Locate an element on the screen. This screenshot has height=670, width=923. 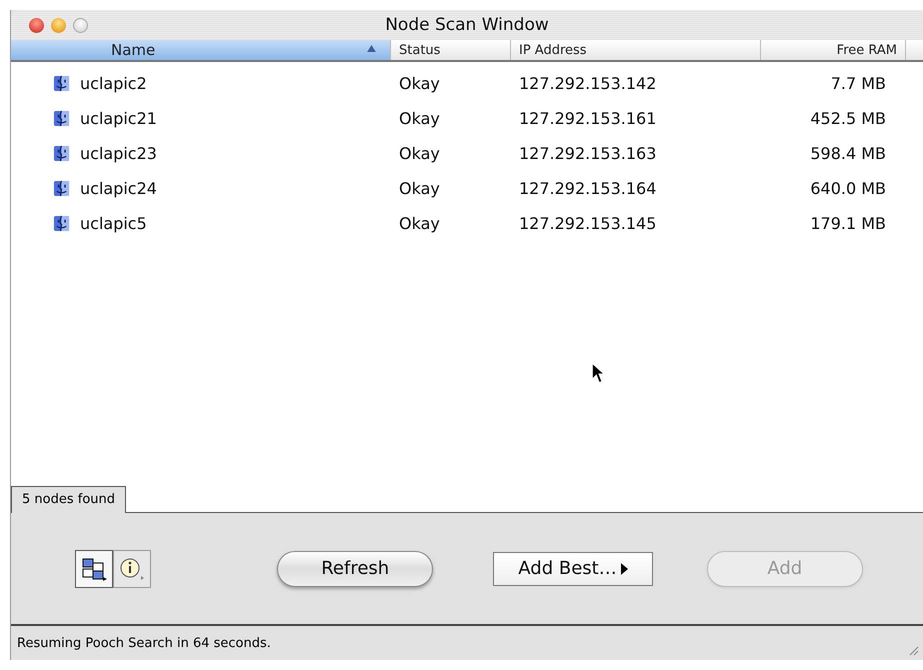
node-name: uclapic23 is located at coordinates (118, 153).